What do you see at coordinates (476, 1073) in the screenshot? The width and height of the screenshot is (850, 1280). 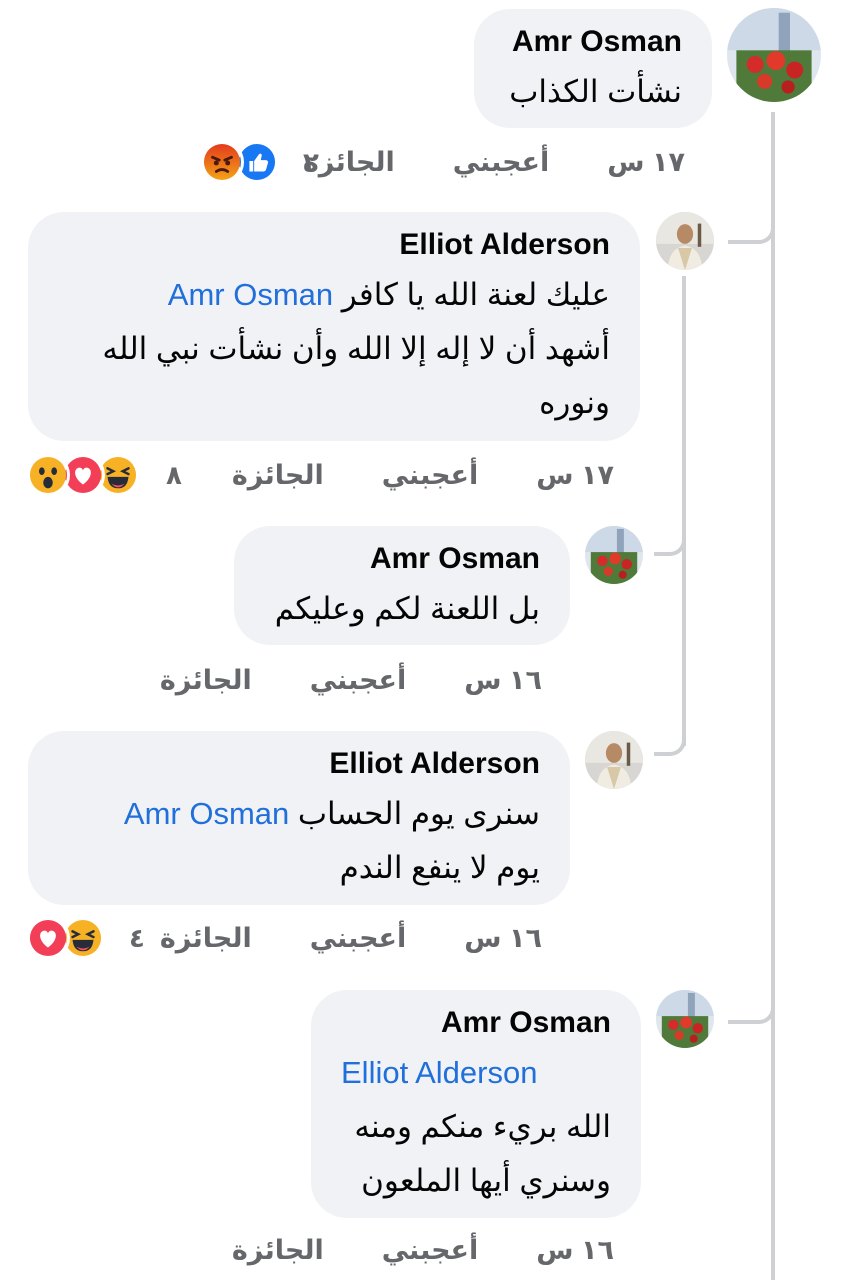 I see `user-mention-link: Elliot Alderson` at bounding box center [476, 1073].